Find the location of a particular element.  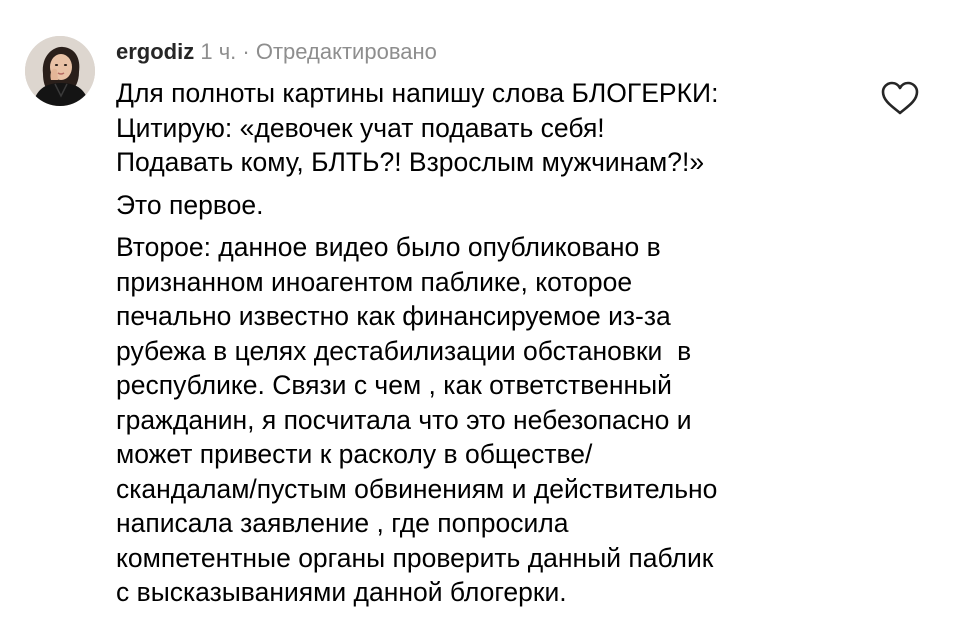

comment-line: с высказываниями данной блогерки. is located at coordinates (341, 592).